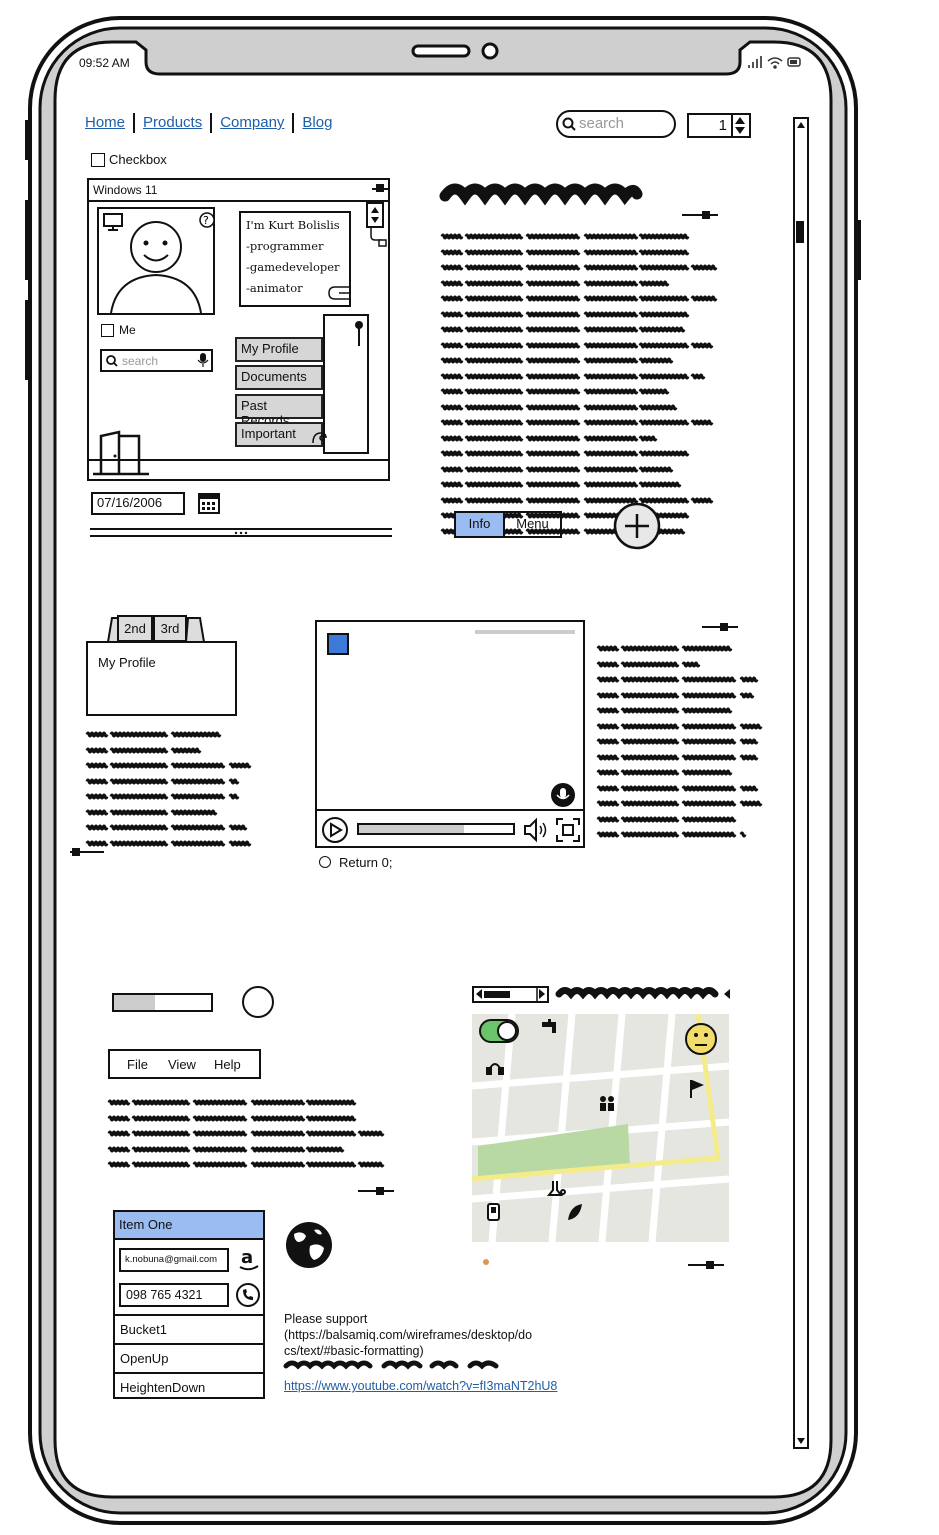  Describe the element at coordinates (616, 124) in the screenshot. I see `search-input: search` at that location.